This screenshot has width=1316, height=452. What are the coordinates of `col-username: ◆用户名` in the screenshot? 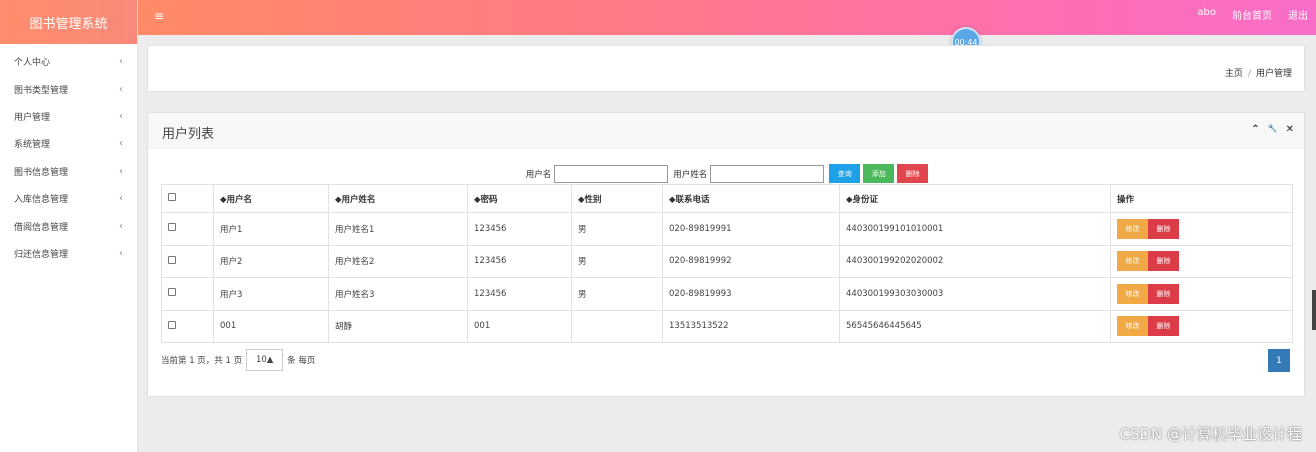 It's located at (271, 198).